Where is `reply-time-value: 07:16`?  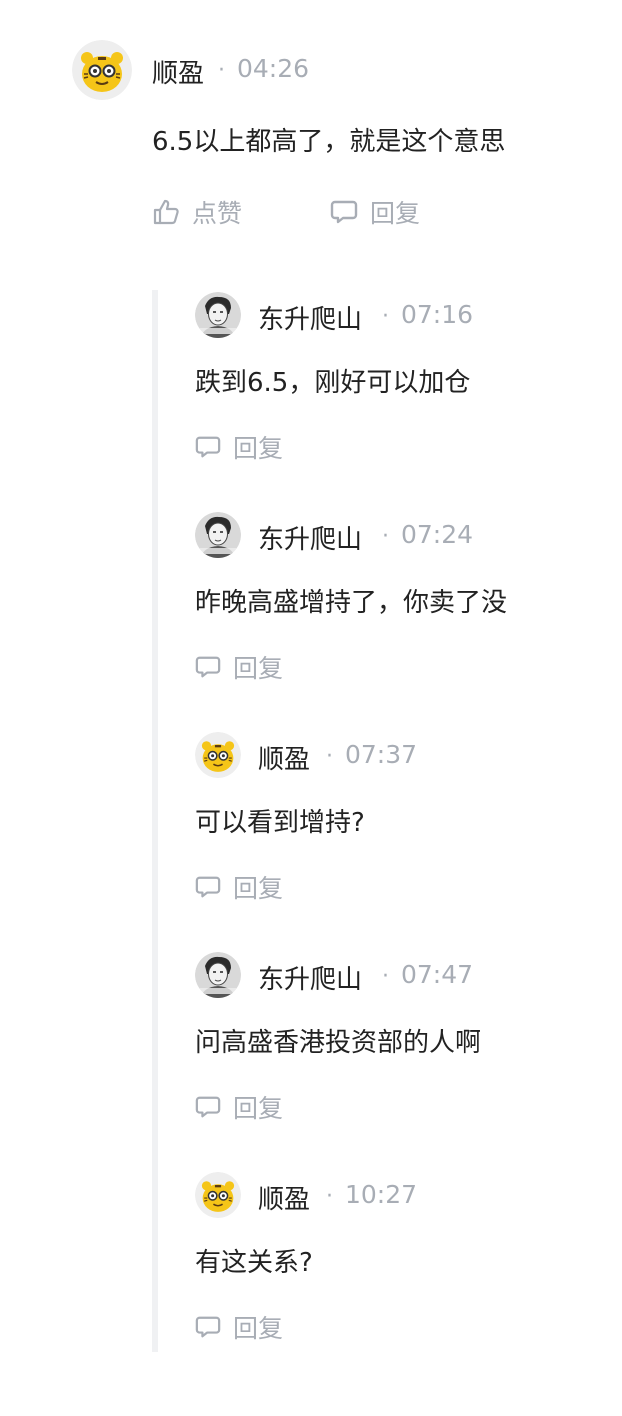 reply-time-value: 07:16 is located at coordinates (437, 314).